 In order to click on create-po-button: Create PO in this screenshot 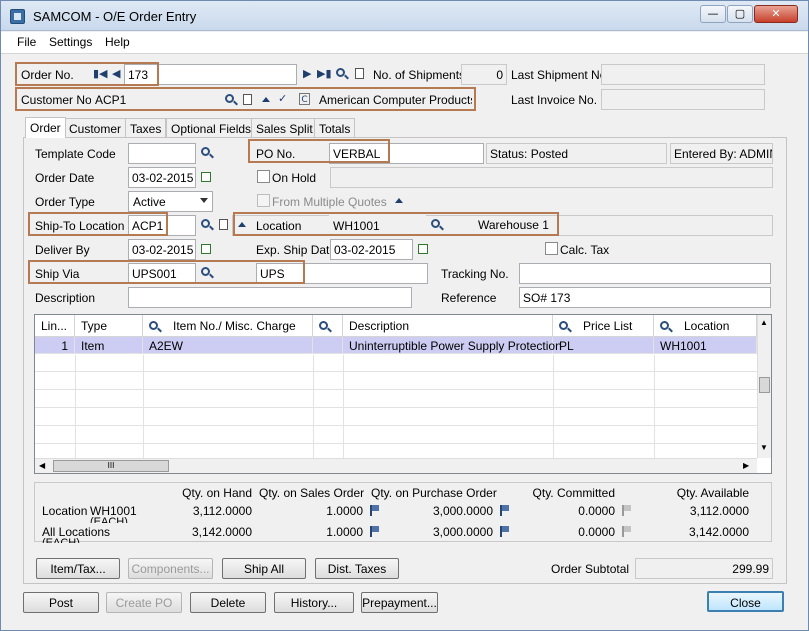, I will do `click(144, 602)`.